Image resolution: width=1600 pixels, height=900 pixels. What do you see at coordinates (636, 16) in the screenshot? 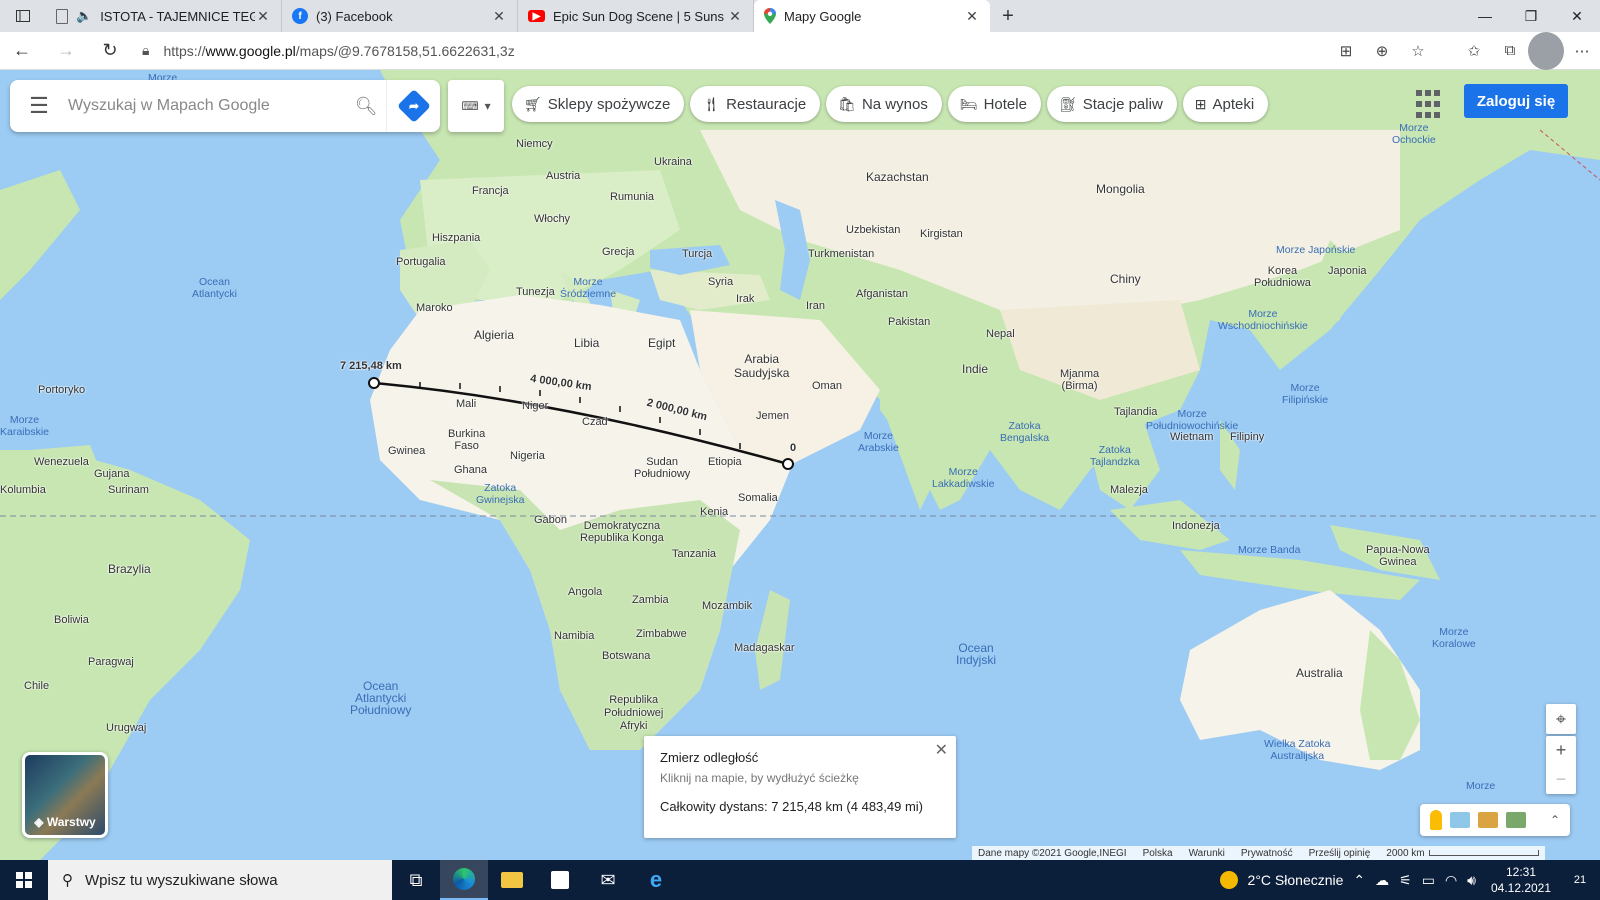
I see `browser-tab: ▶ Epic Sun Dog Scene | 5 Suns Were ✕` at bounding box center [636, 16].